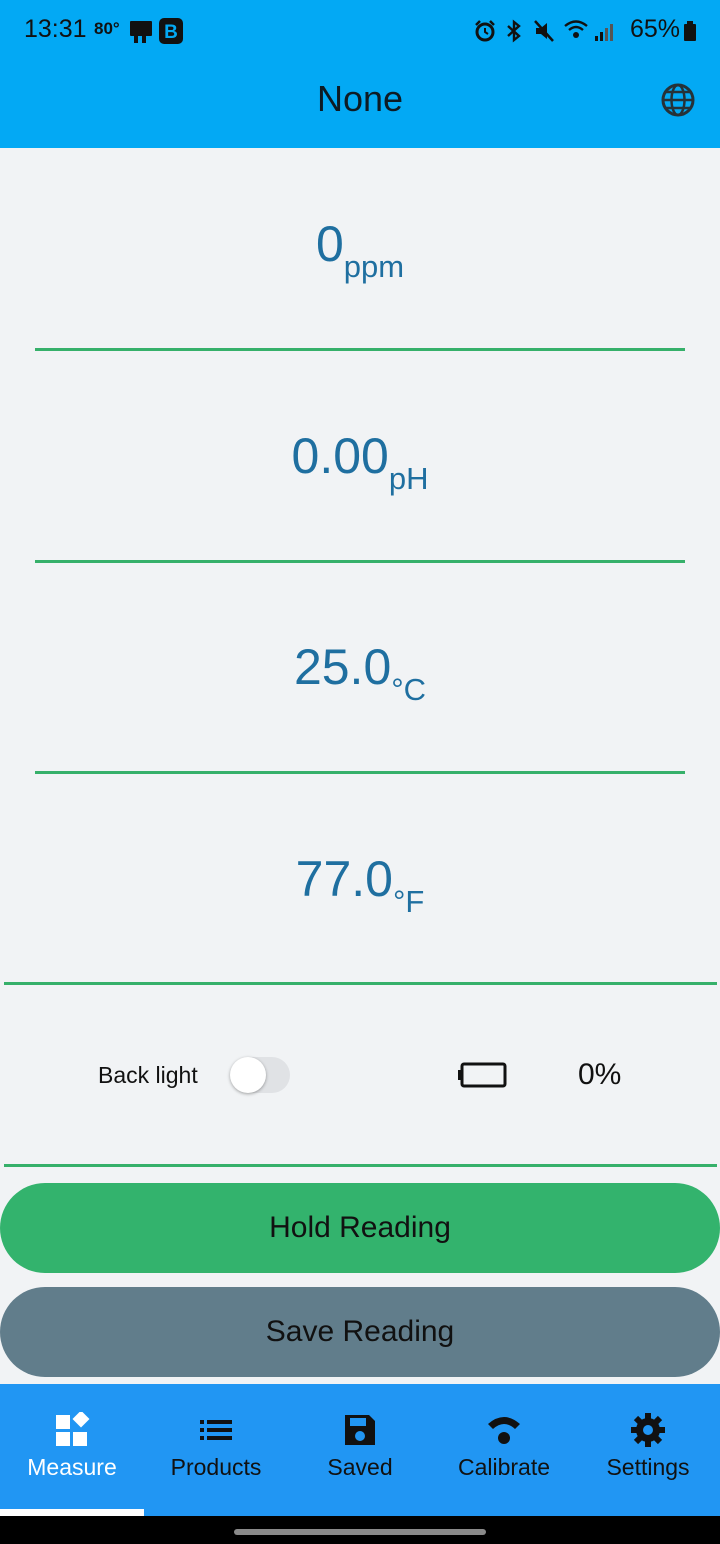 Image resolution: width=720 pixels, height=1544 pixels. What do you see at coordinates (360, 1532) in the screenshot?
I see `home-gesture-bar` at bounding box center [360, 1532].